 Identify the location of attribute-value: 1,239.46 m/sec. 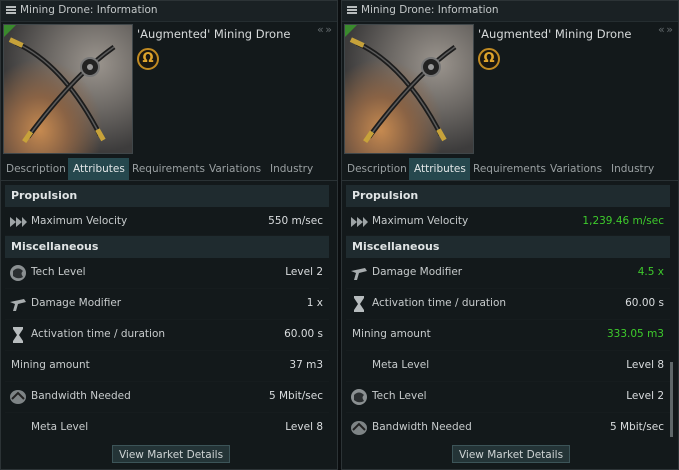
(623, 221).